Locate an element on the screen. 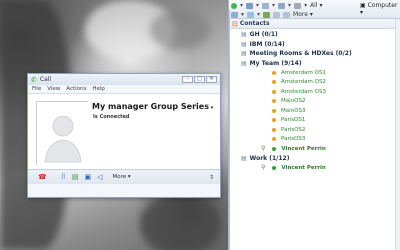  phone-app-icon: ✆ is located at coordinates (34, 79).